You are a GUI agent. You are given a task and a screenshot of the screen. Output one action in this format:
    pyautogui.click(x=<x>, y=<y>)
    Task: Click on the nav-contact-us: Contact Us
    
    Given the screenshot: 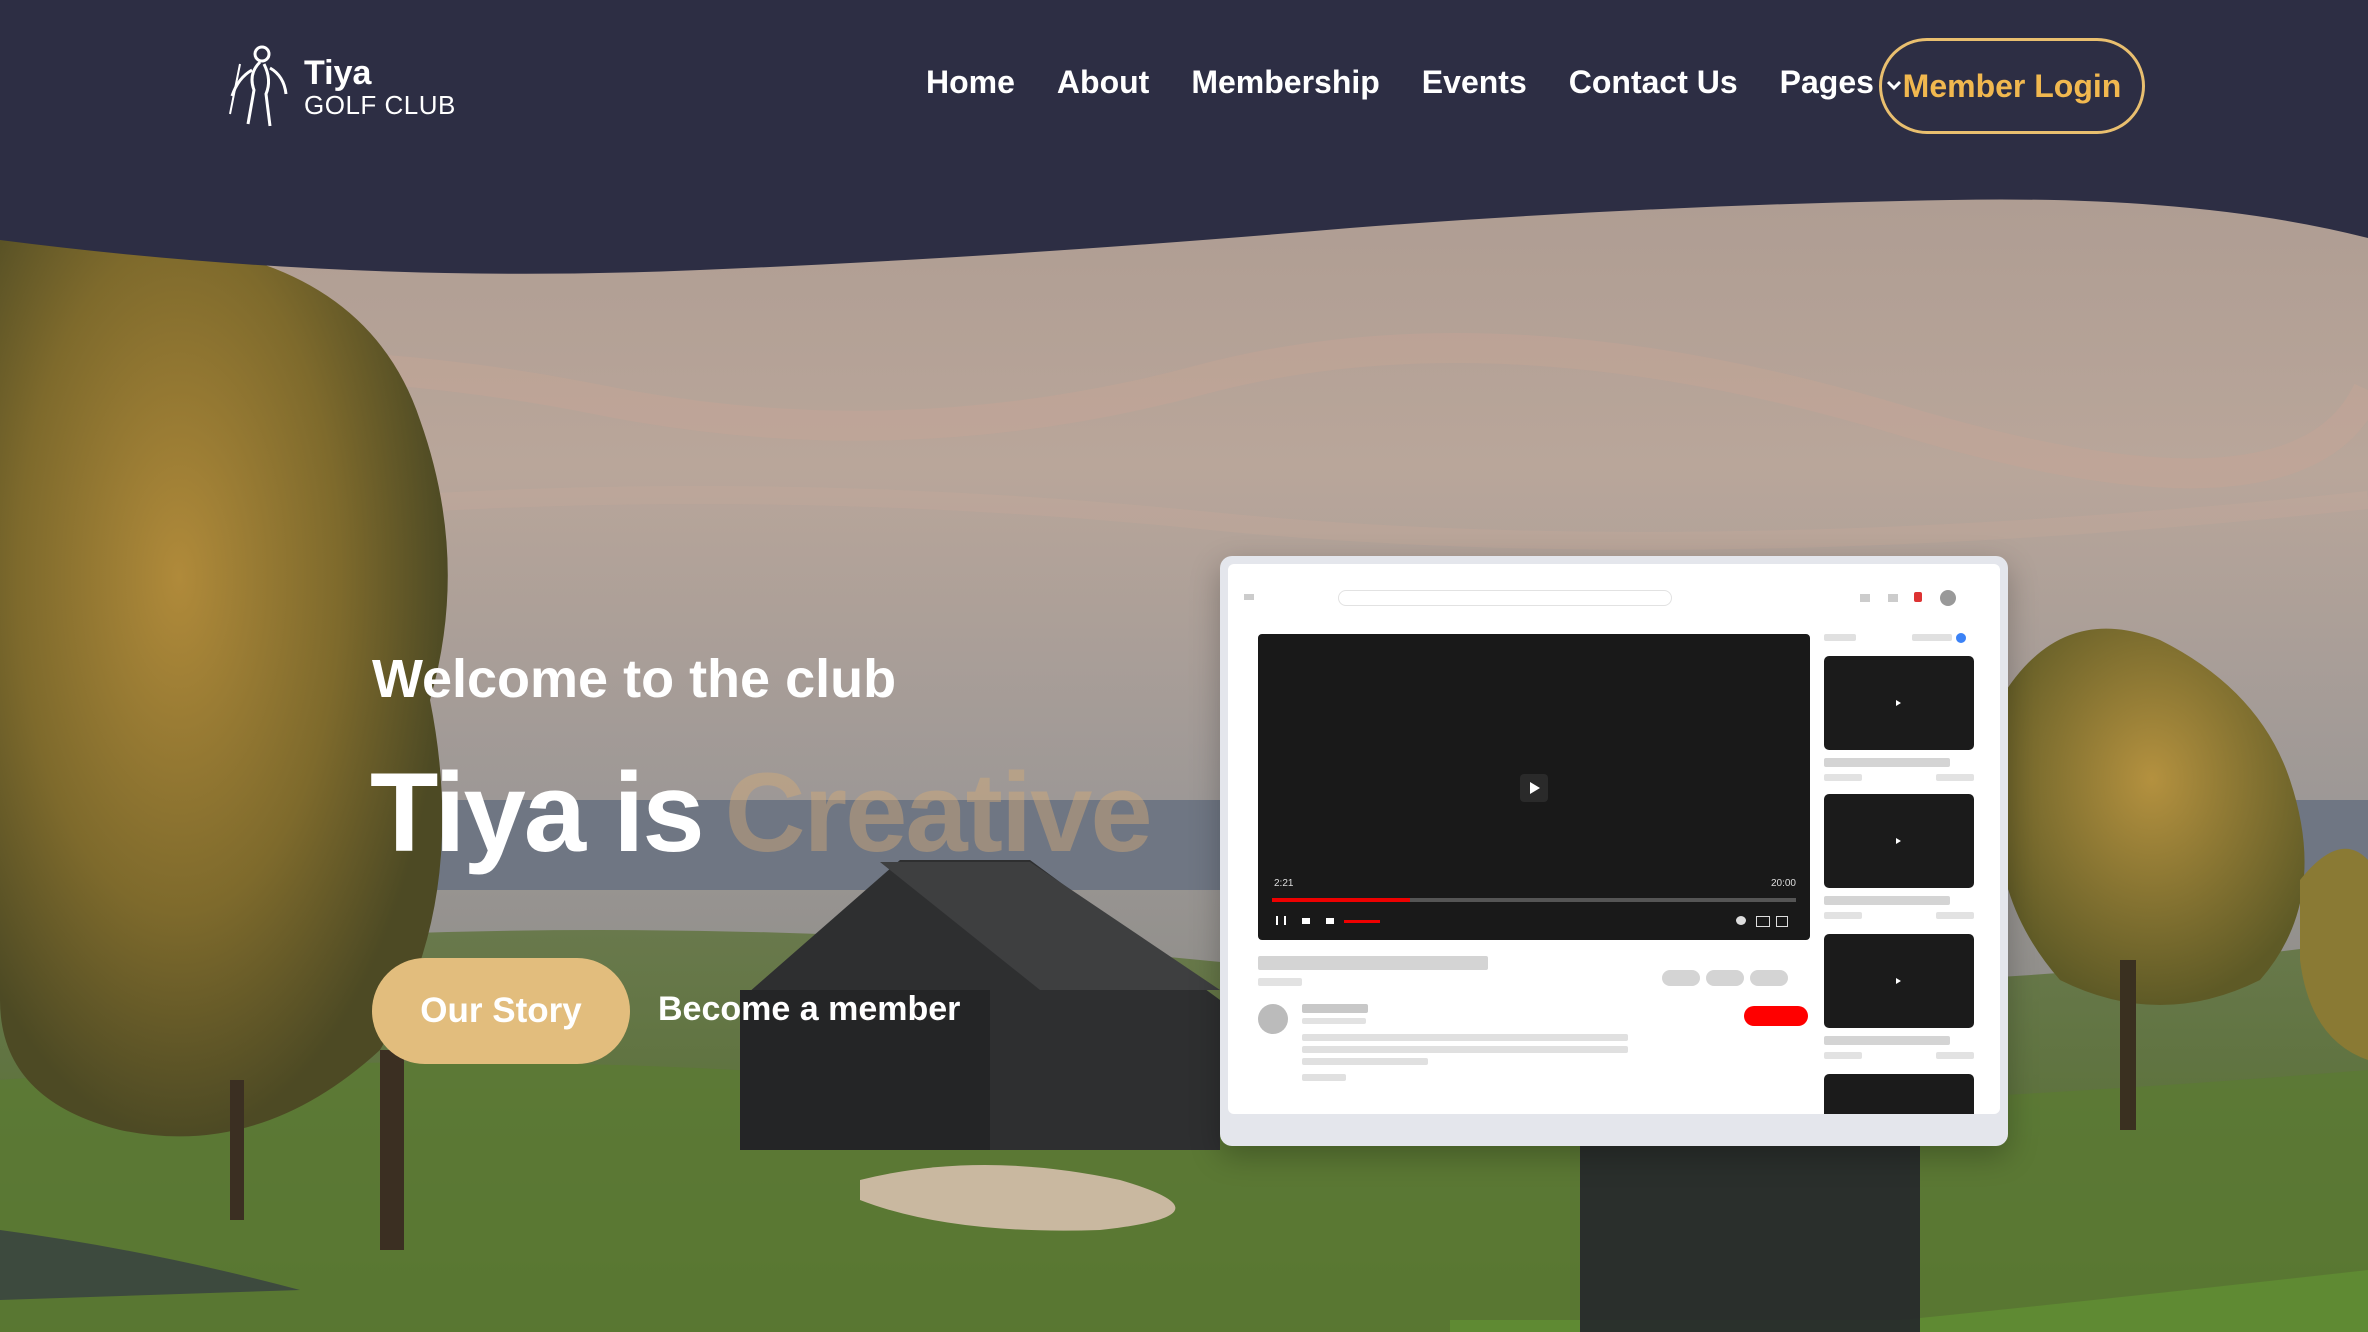 What is the action you would take?
    pyautogui.click(x=1653, y=82)
    